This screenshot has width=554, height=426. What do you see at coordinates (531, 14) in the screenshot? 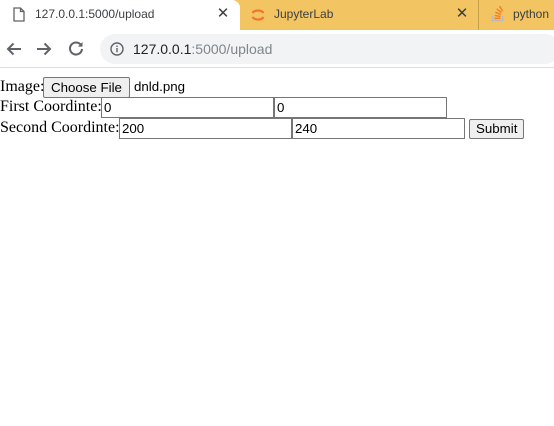
I see `tab-title: python` at bounding box center [531, 14].